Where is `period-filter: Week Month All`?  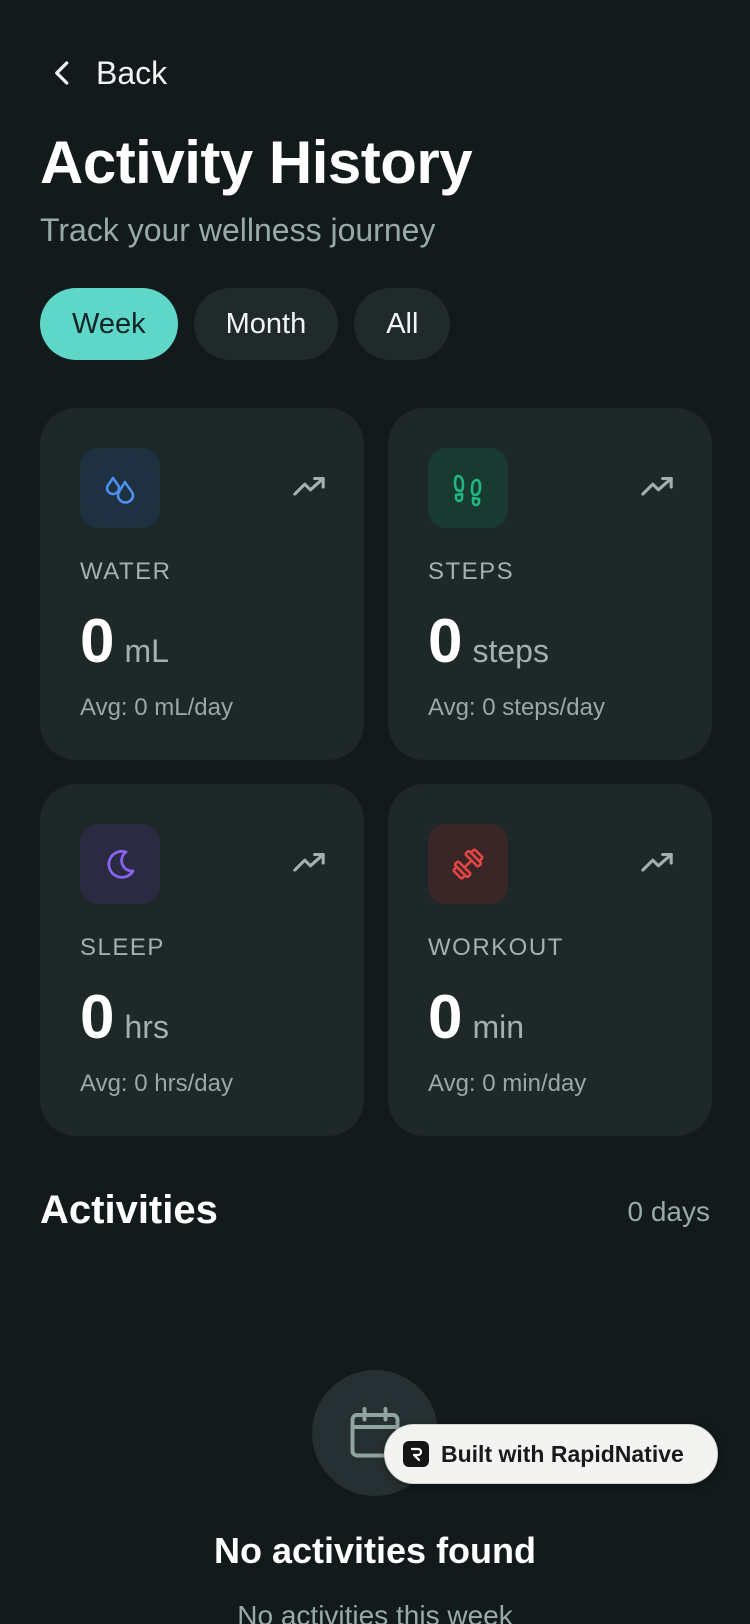 period-filter: Week Month All is located at coordinates (245, 324).